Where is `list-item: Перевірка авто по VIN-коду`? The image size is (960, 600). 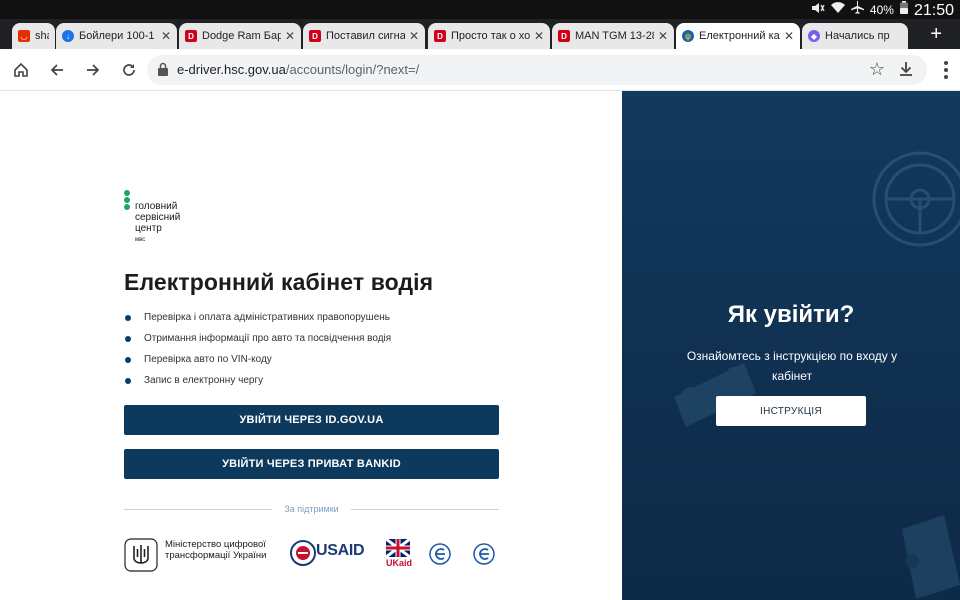 list-item: Перевірка авто по VIN-коду is located at coordinates (314, 363).